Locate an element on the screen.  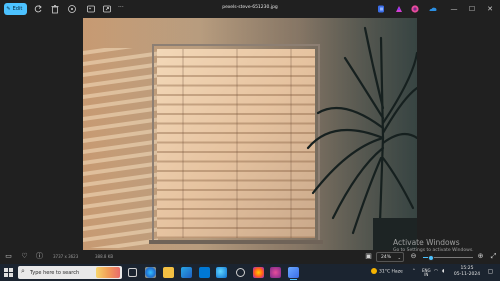
info-icon: ⓘ is located at coordinates (39, 256).